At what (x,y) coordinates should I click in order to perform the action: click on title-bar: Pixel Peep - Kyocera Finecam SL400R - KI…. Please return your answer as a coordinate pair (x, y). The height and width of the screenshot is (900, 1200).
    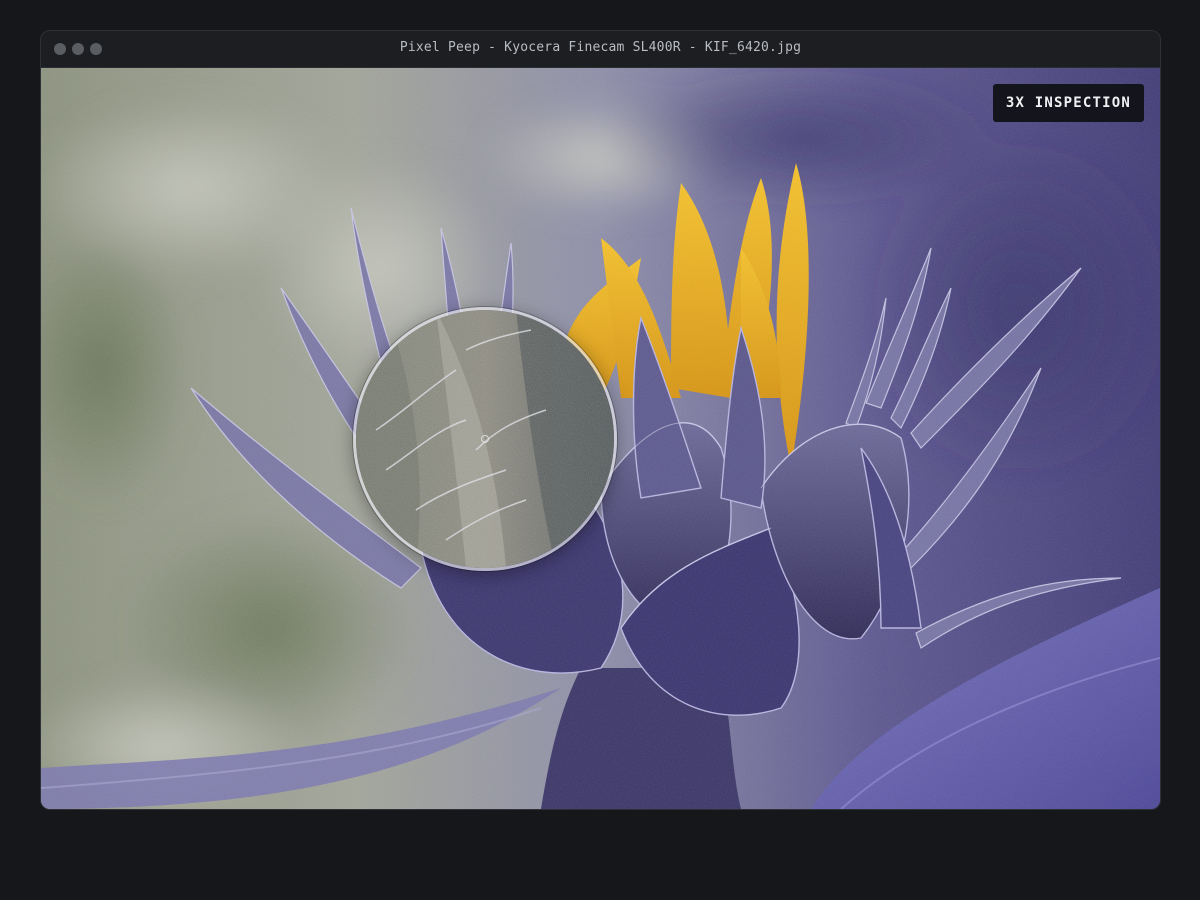
    Looking at the image, I should click on (600, 49).